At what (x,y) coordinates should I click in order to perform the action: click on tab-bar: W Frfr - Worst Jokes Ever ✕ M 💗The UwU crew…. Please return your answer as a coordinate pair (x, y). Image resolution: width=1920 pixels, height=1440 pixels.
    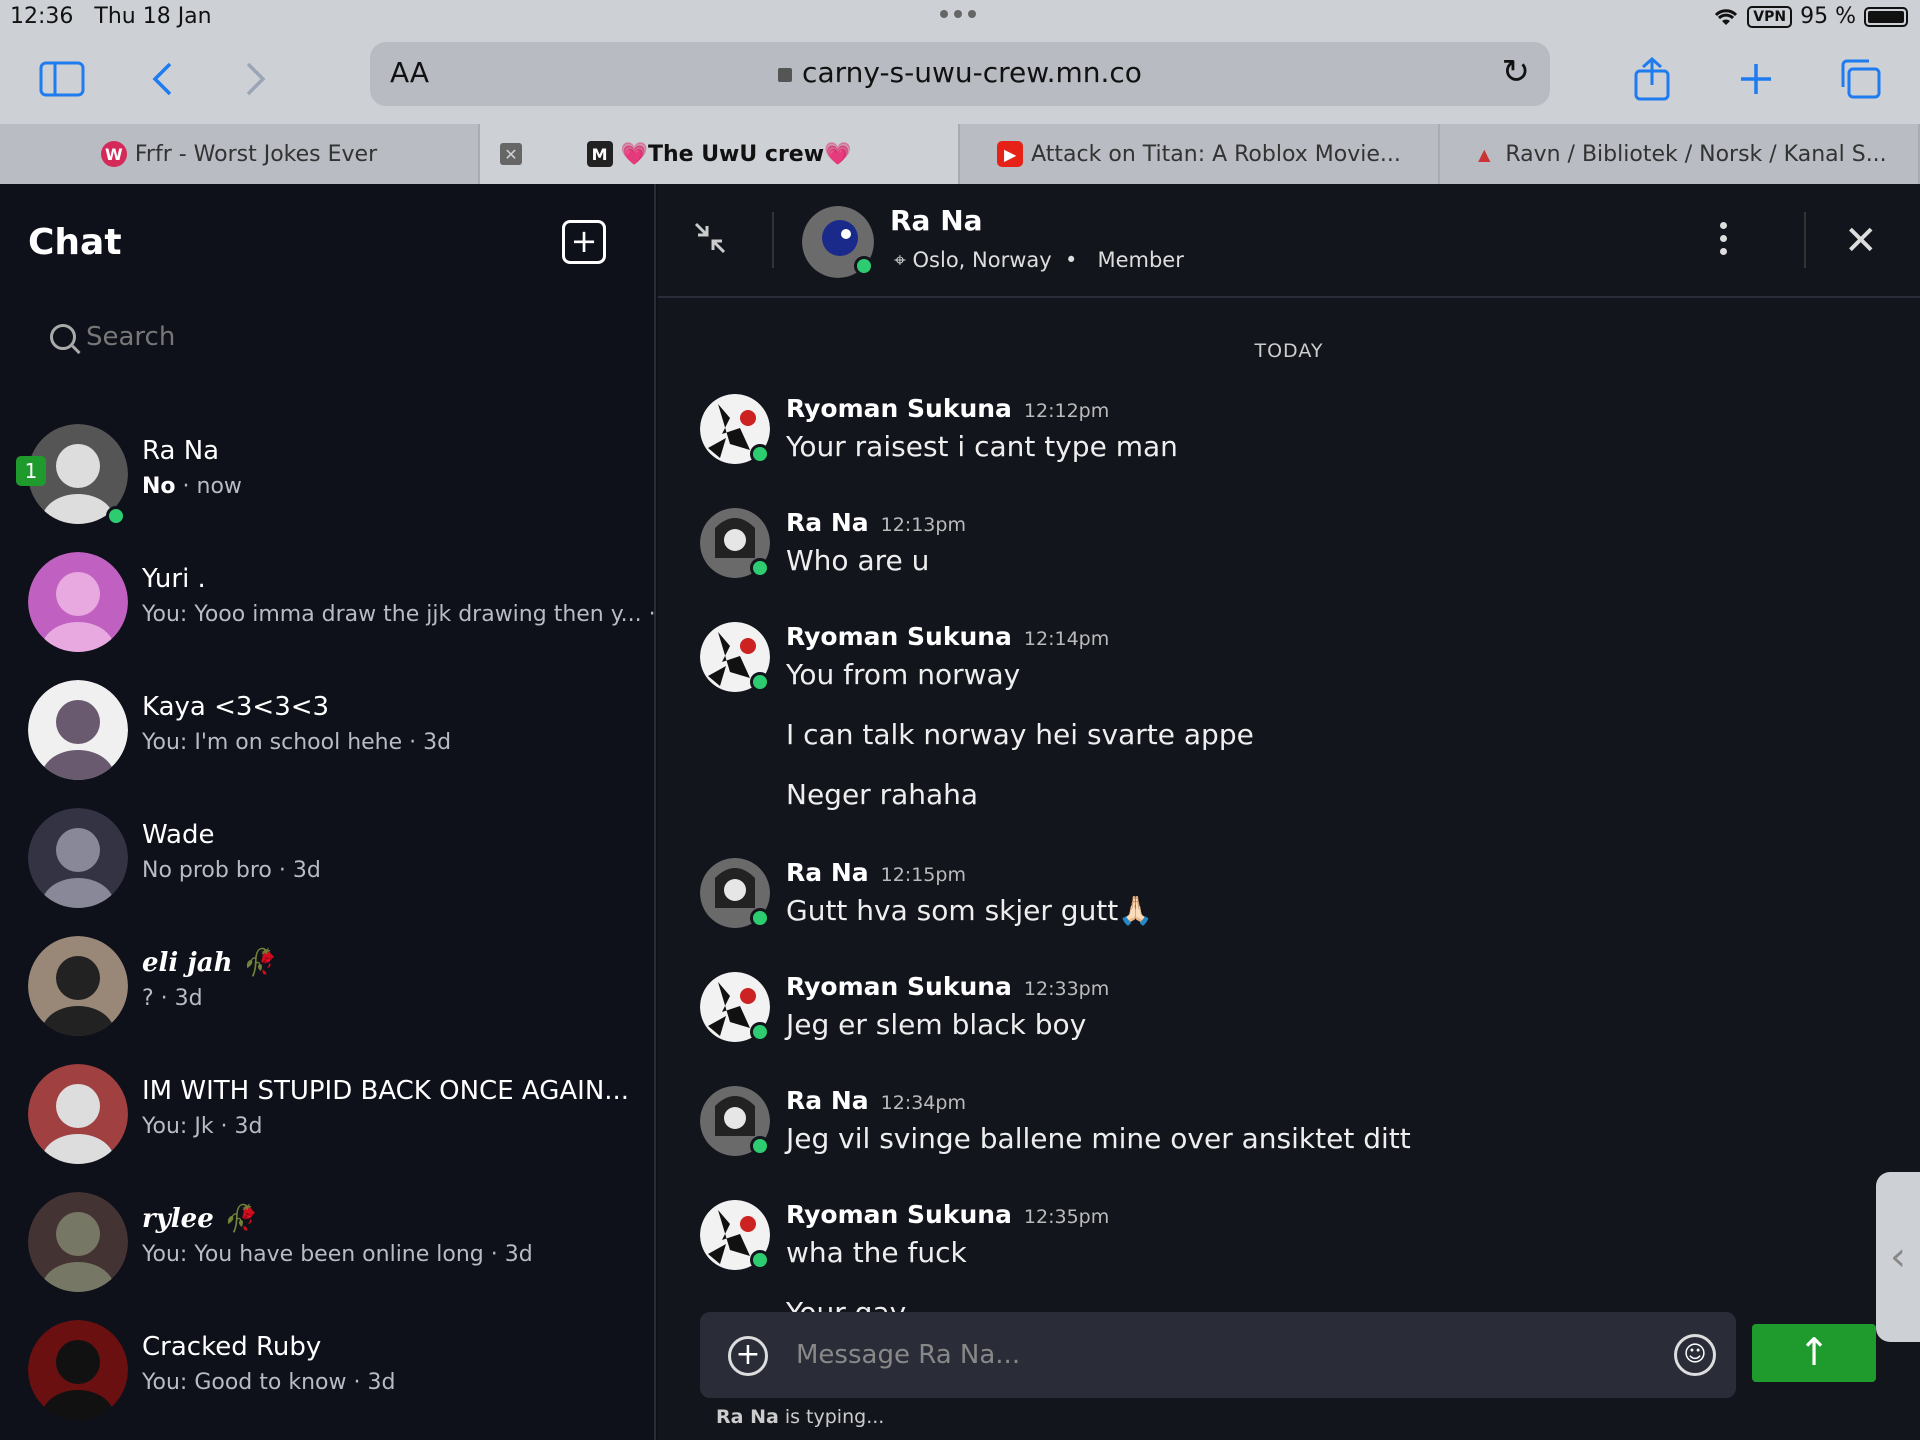
    Looking at the image, I should click on (960, 154).